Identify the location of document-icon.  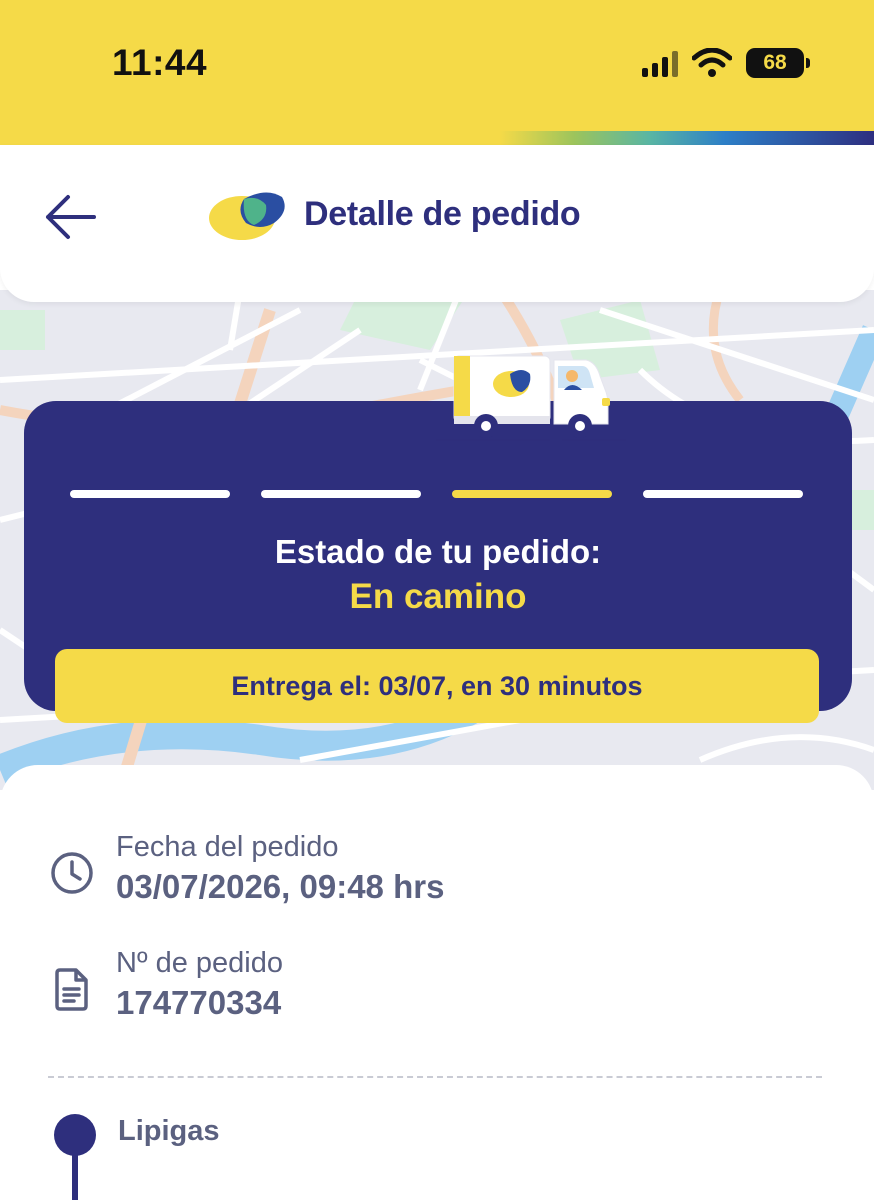
(72, 989).